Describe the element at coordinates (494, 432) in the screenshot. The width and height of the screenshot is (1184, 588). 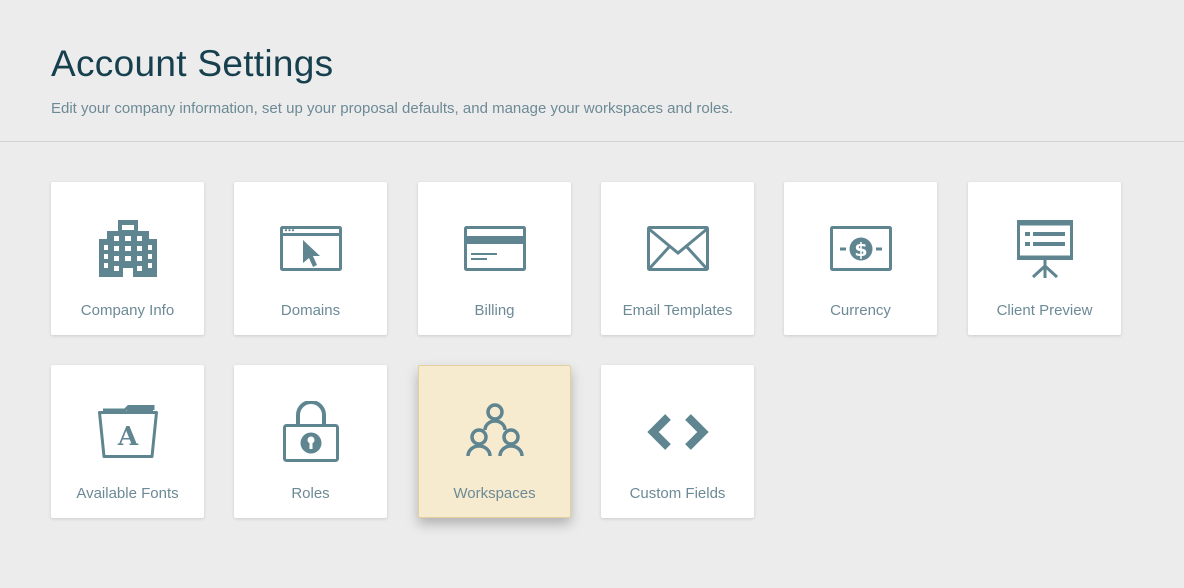
I see `people-group-icon` at that location.